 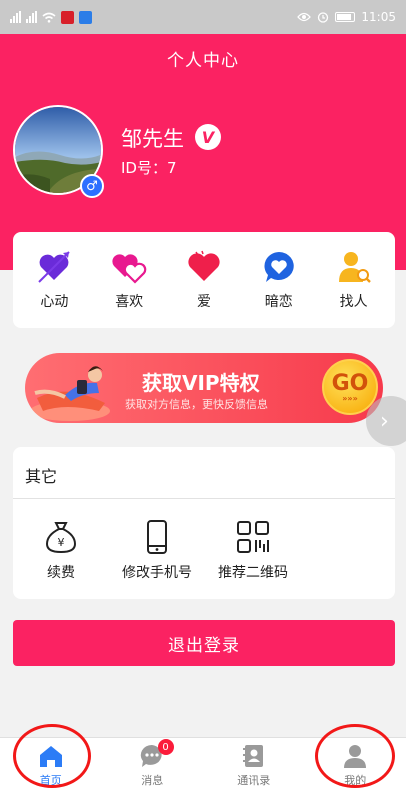 I want to click on heart-icon, so click(x=204, y=265).